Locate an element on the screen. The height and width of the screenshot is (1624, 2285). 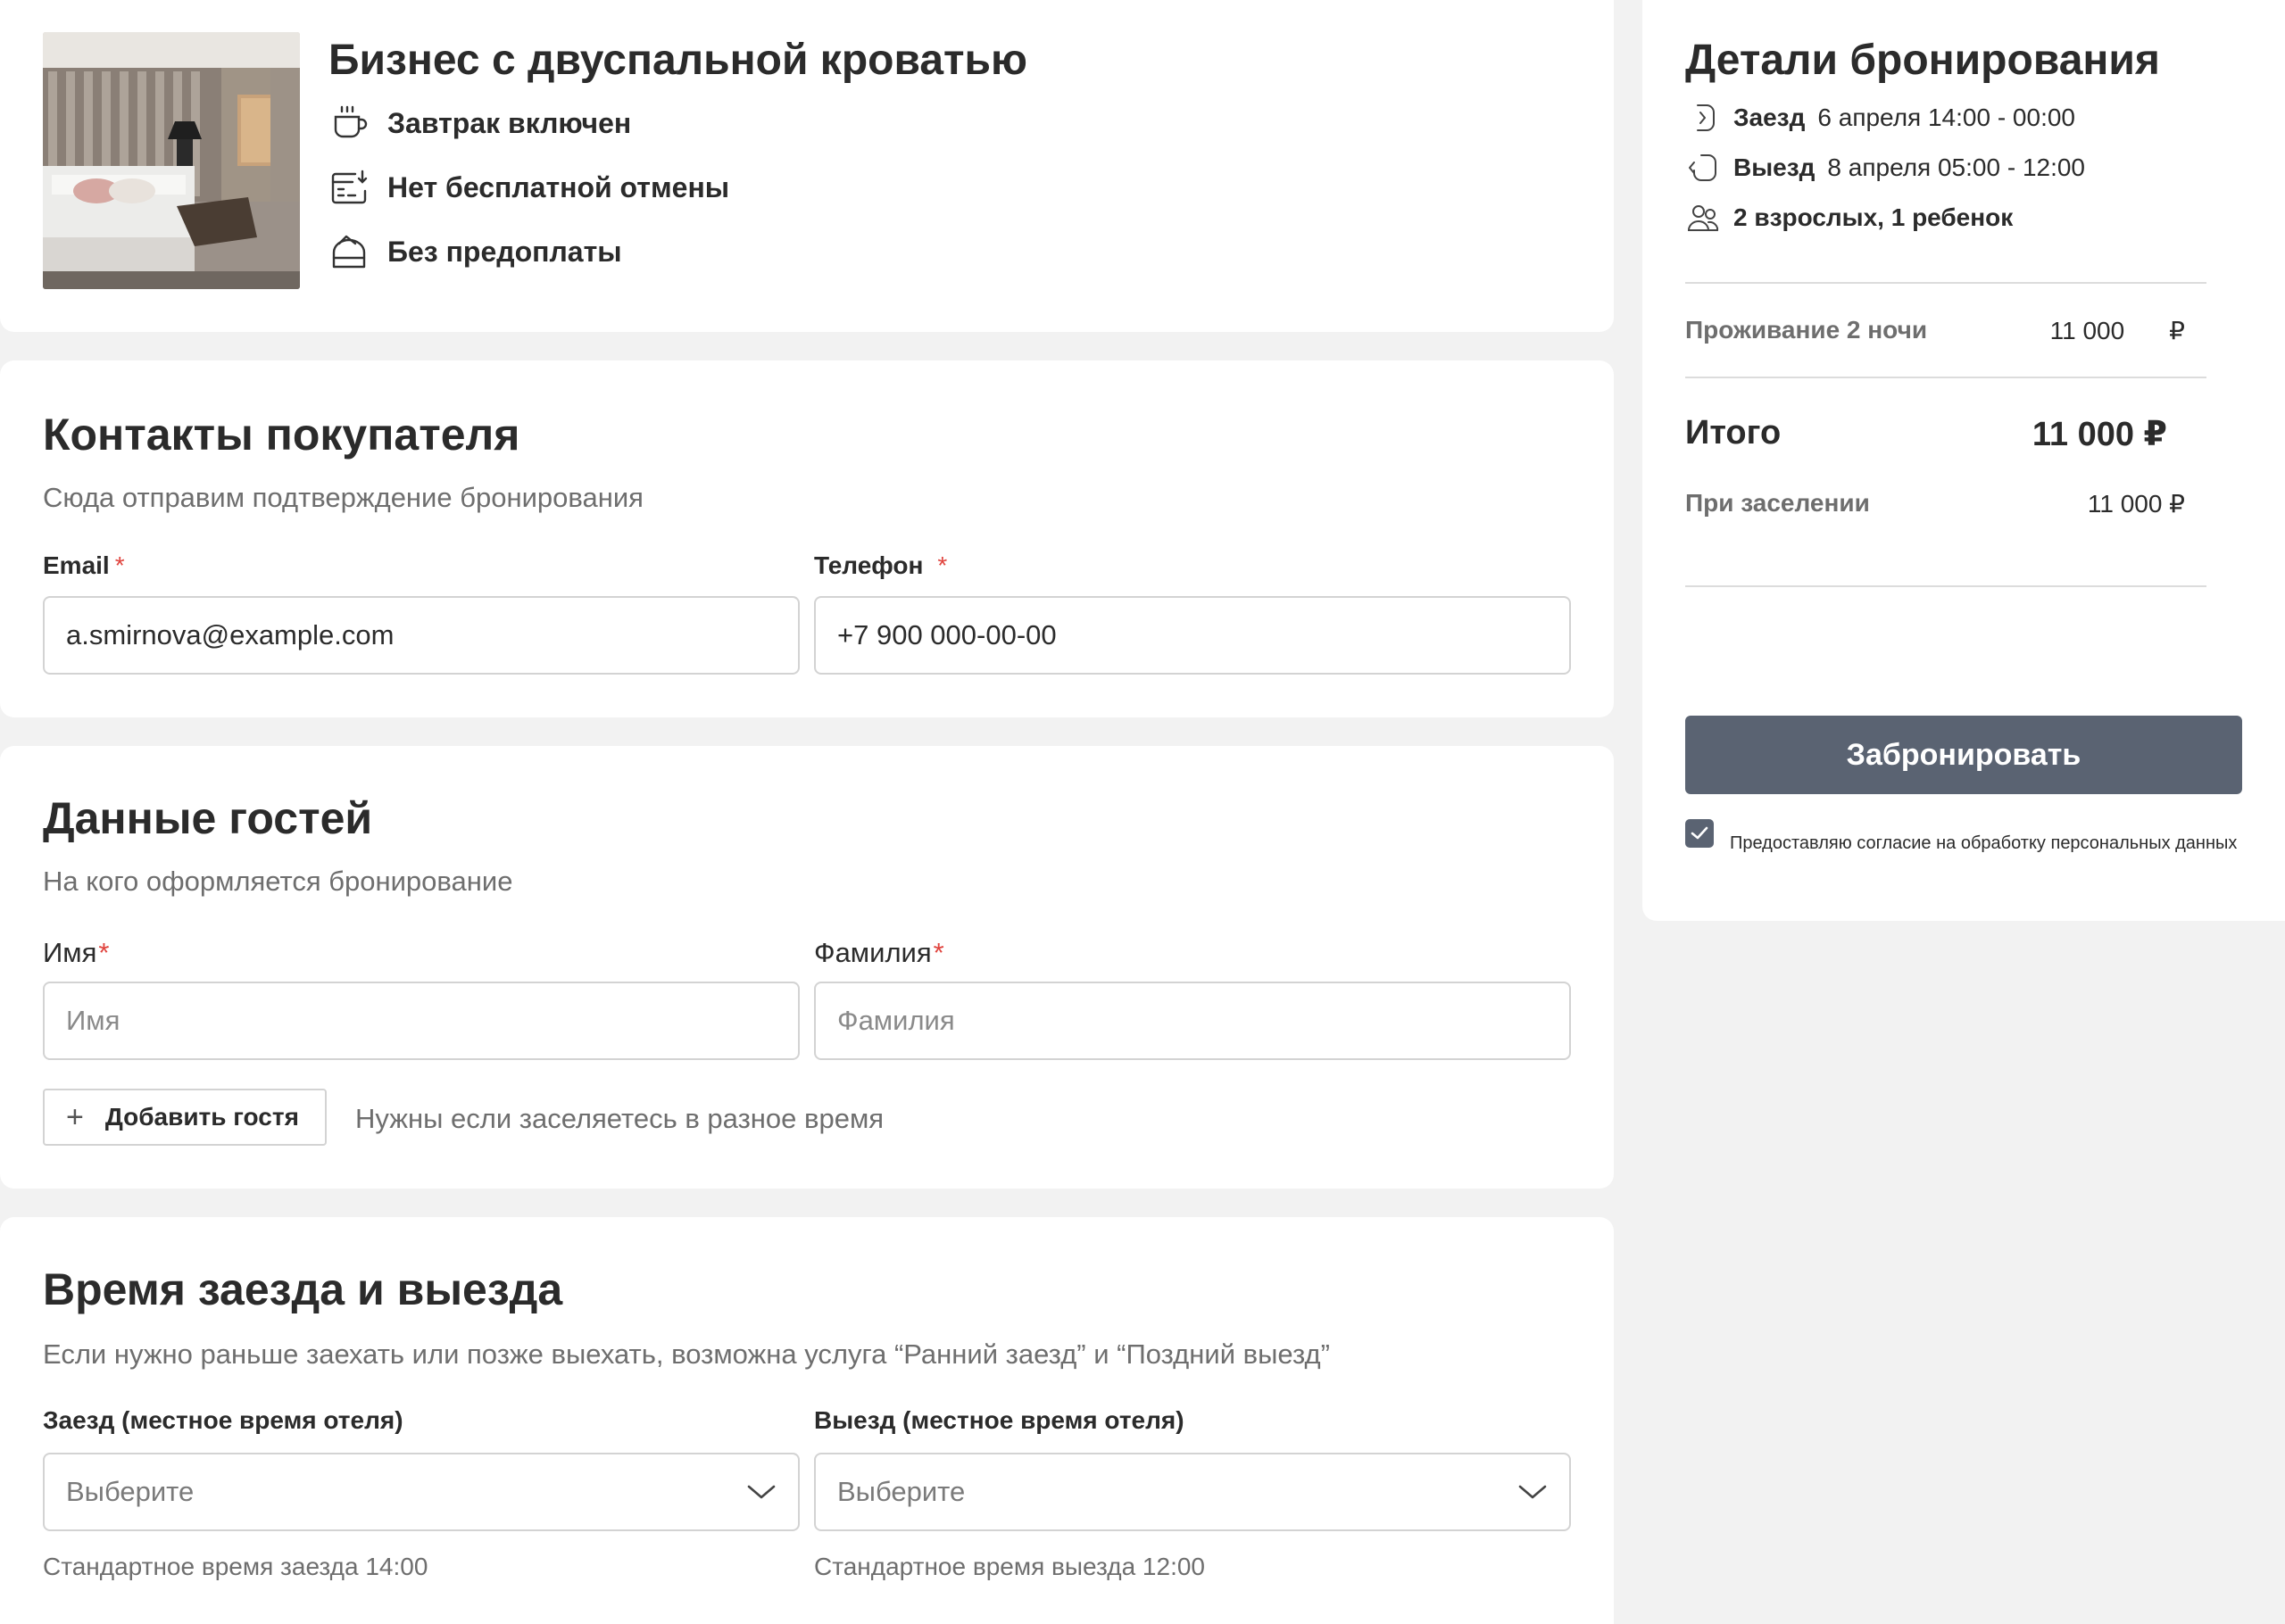
last-name-field is located at coordinates (1192, 1021).